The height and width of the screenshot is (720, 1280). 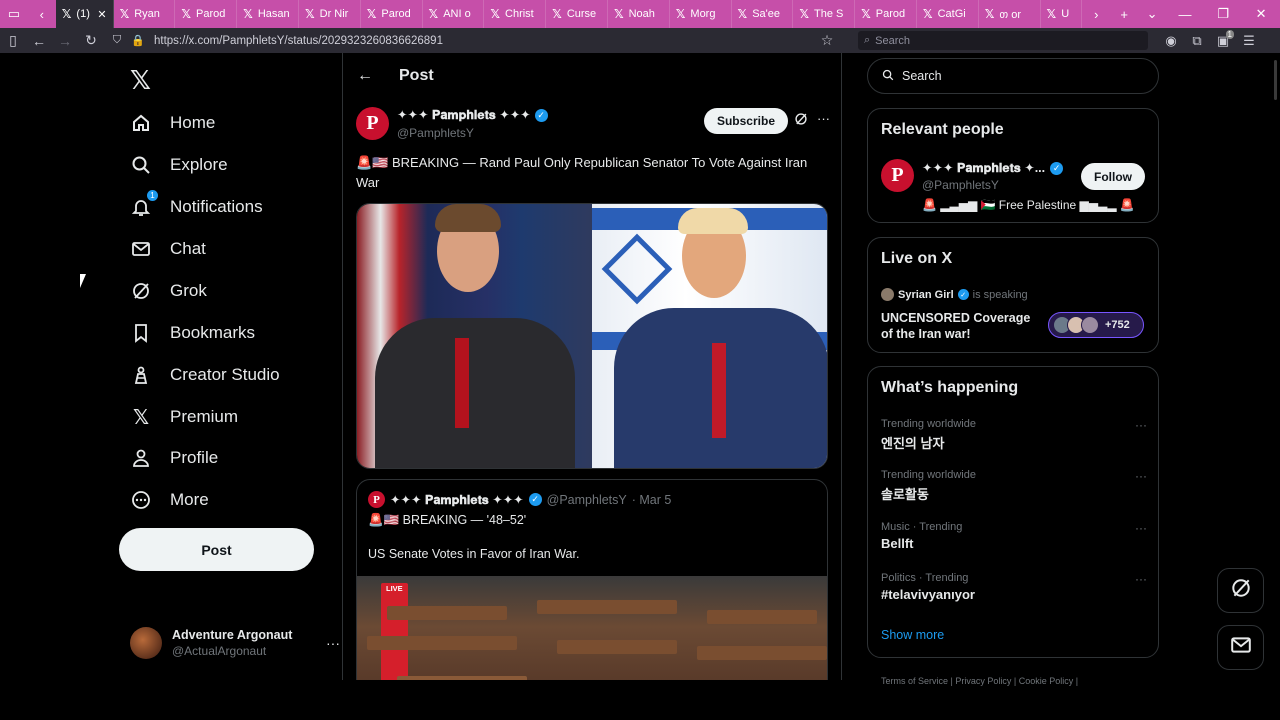 I want to click on browser-tab-active: 𝕏 (1) ✕, so click(x=84, y=14).